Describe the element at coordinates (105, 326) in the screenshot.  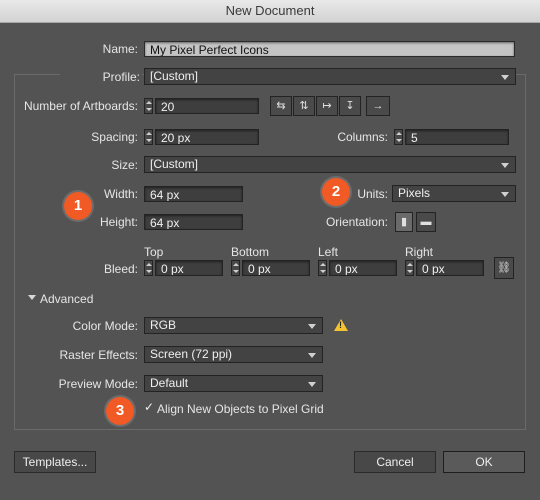
I see `color-mode-label: Color Mode:` at that location.